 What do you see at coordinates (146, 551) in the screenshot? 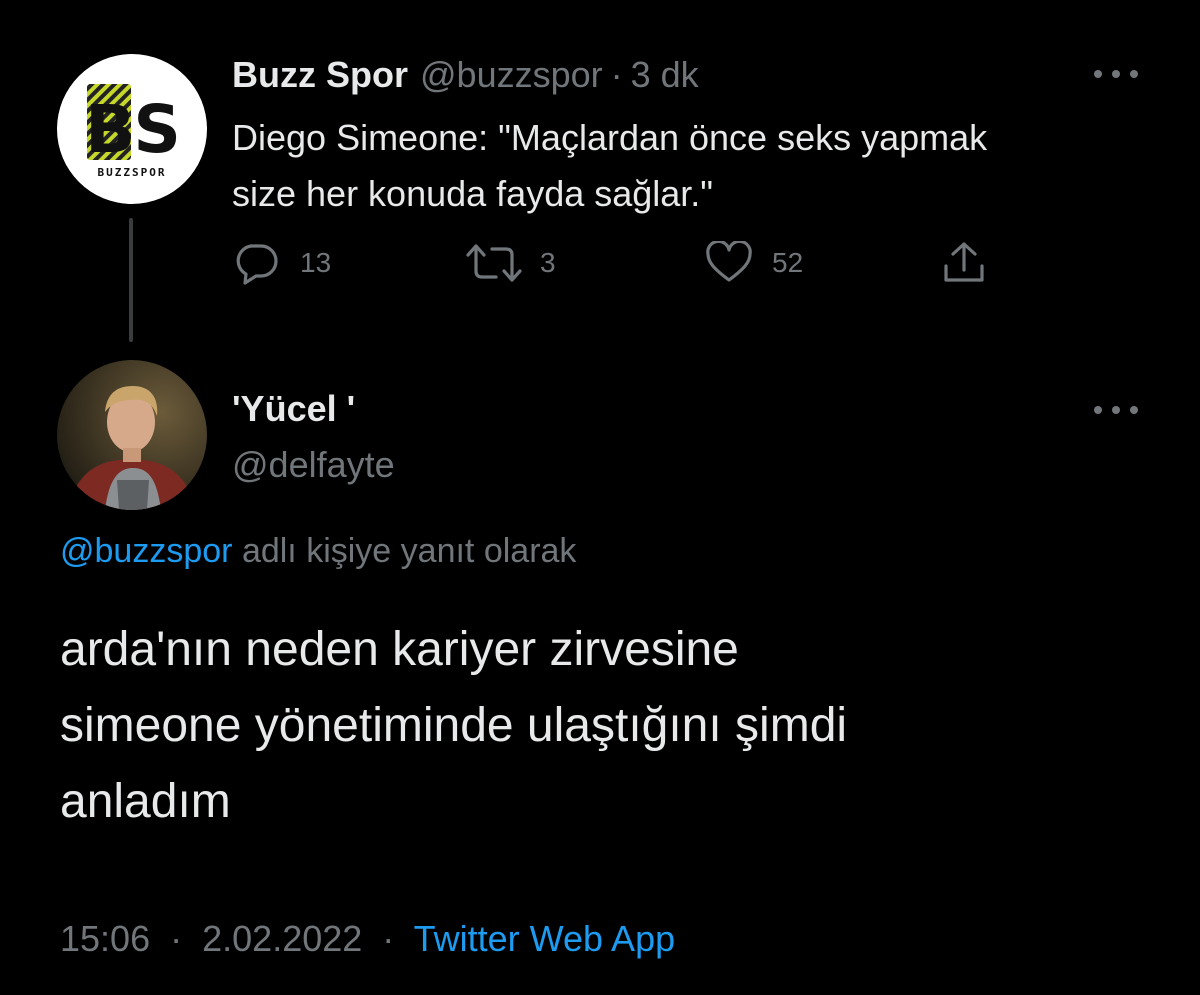
I see `mention-link: @buzzspor` at bounding box center [146, 551].